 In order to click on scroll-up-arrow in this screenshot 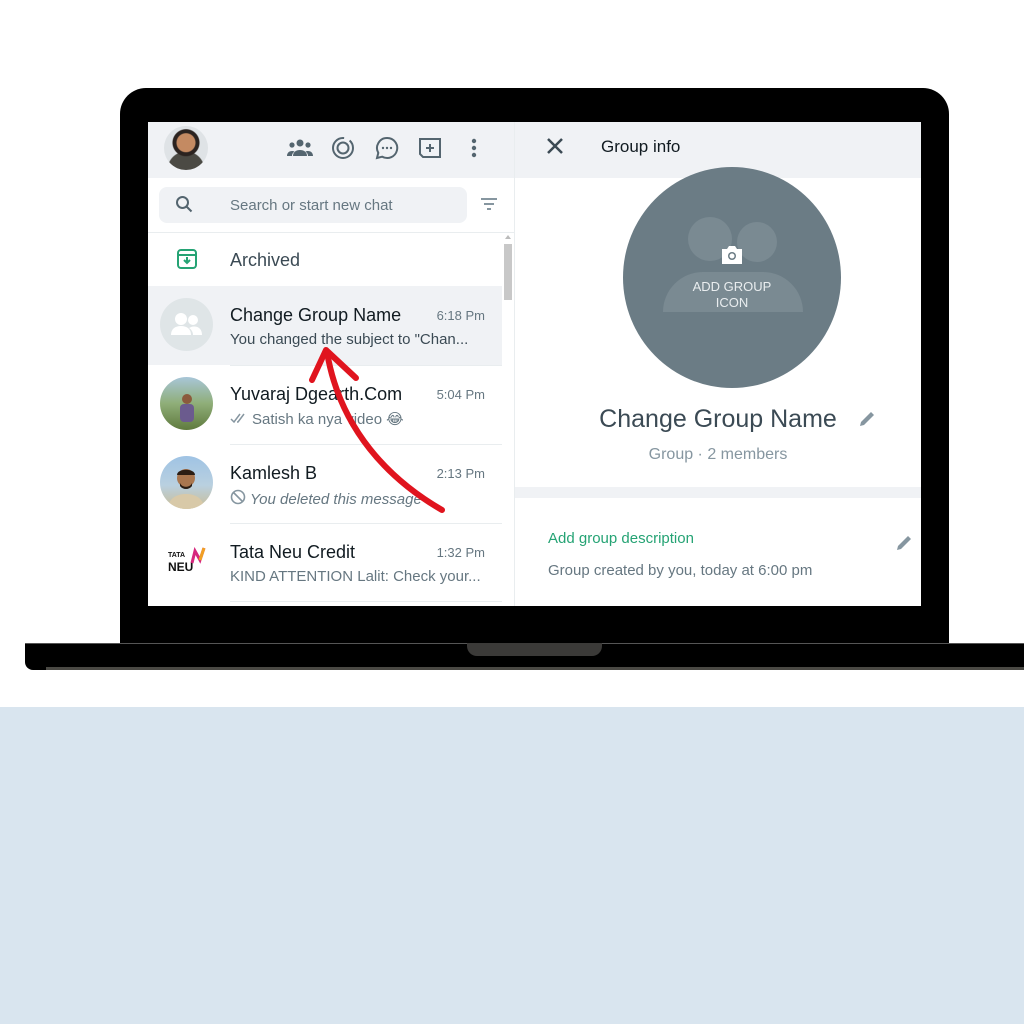, I will do `click(508, 237)`.